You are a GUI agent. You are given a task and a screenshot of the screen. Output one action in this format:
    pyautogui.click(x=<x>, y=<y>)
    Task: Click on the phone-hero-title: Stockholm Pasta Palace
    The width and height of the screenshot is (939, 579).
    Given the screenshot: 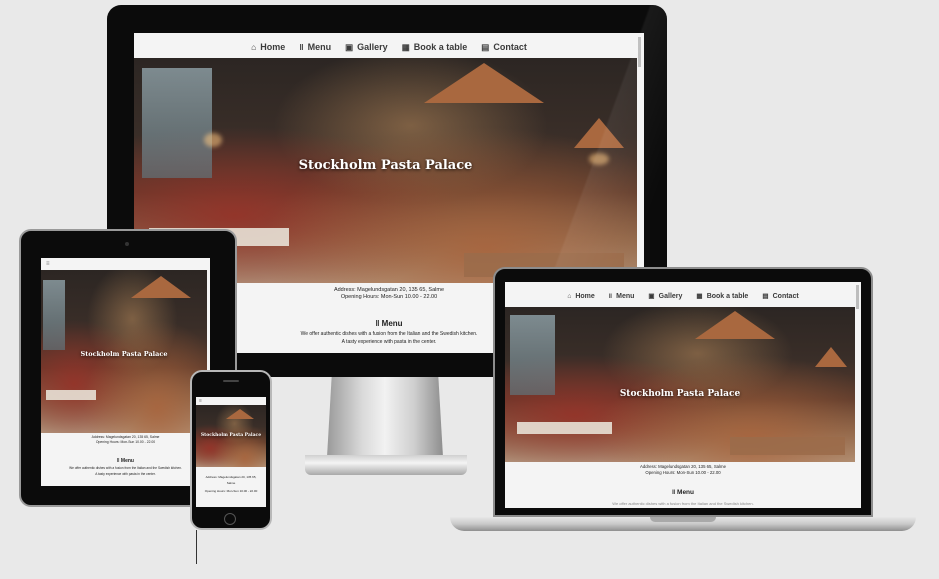 What is the action you would take?
    pyautogui.click(x=231, y=435)
    